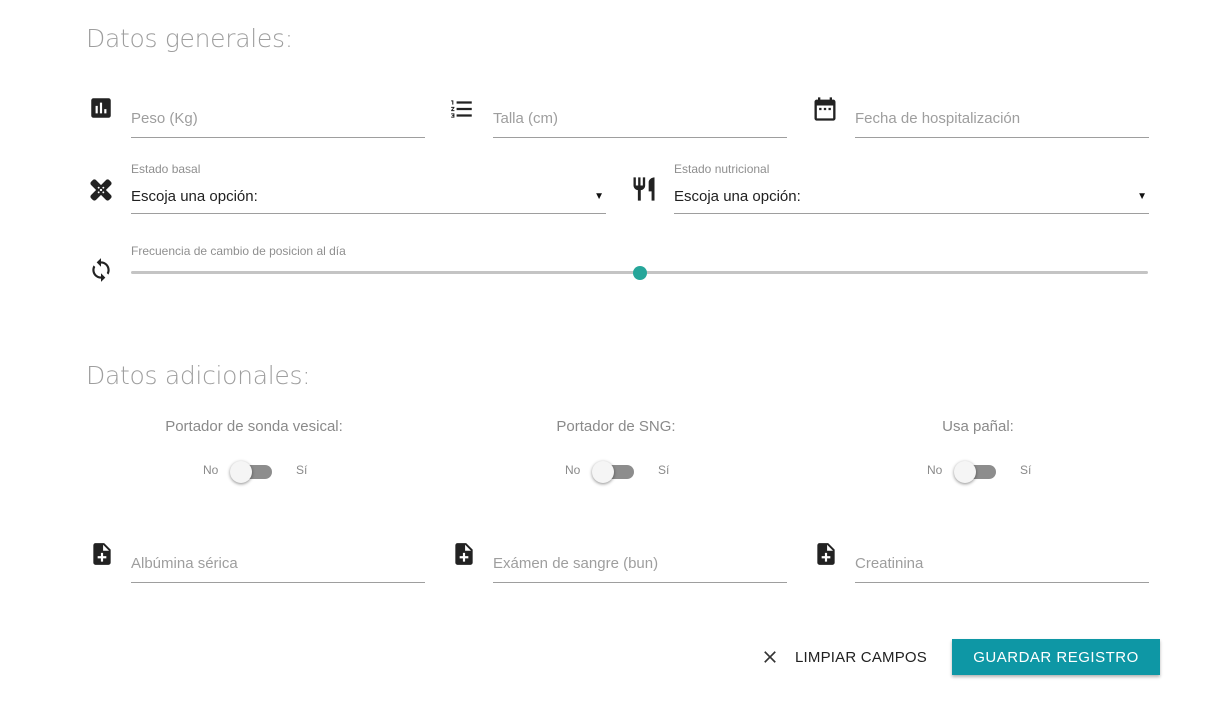  Describe the element at coordinates (194, 196) in the screenshot. I see `estado-basal-value: Escoja una opción:` at that location.